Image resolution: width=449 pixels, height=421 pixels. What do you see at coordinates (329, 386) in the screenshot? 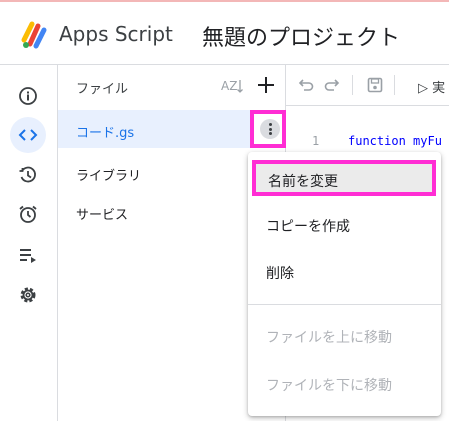
I see `menu-item-label: ファイルを下に移動` at bounding box center [329, 386].